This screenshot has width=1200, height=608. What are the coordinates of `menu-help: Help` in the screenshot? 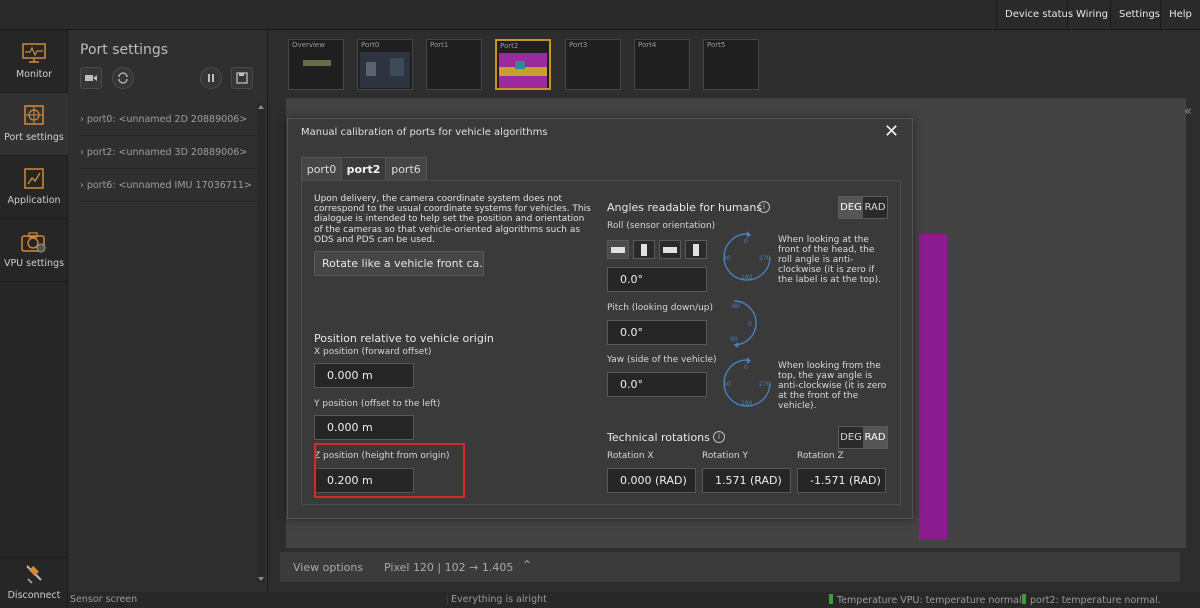 It's located at (1180, 15).